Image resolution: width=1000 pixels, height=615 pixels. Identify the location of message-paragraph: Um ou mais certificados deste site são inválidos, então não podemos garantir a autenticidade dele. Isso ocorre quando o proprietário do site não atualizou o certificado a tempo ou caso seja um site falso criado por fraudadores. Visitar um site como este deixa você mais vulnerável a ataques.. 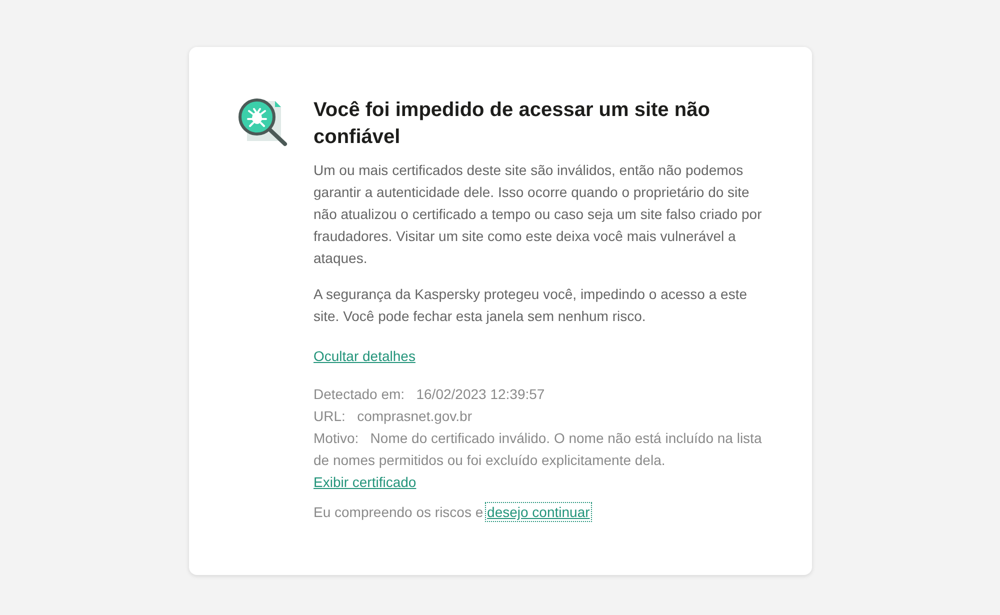
(538, 214).